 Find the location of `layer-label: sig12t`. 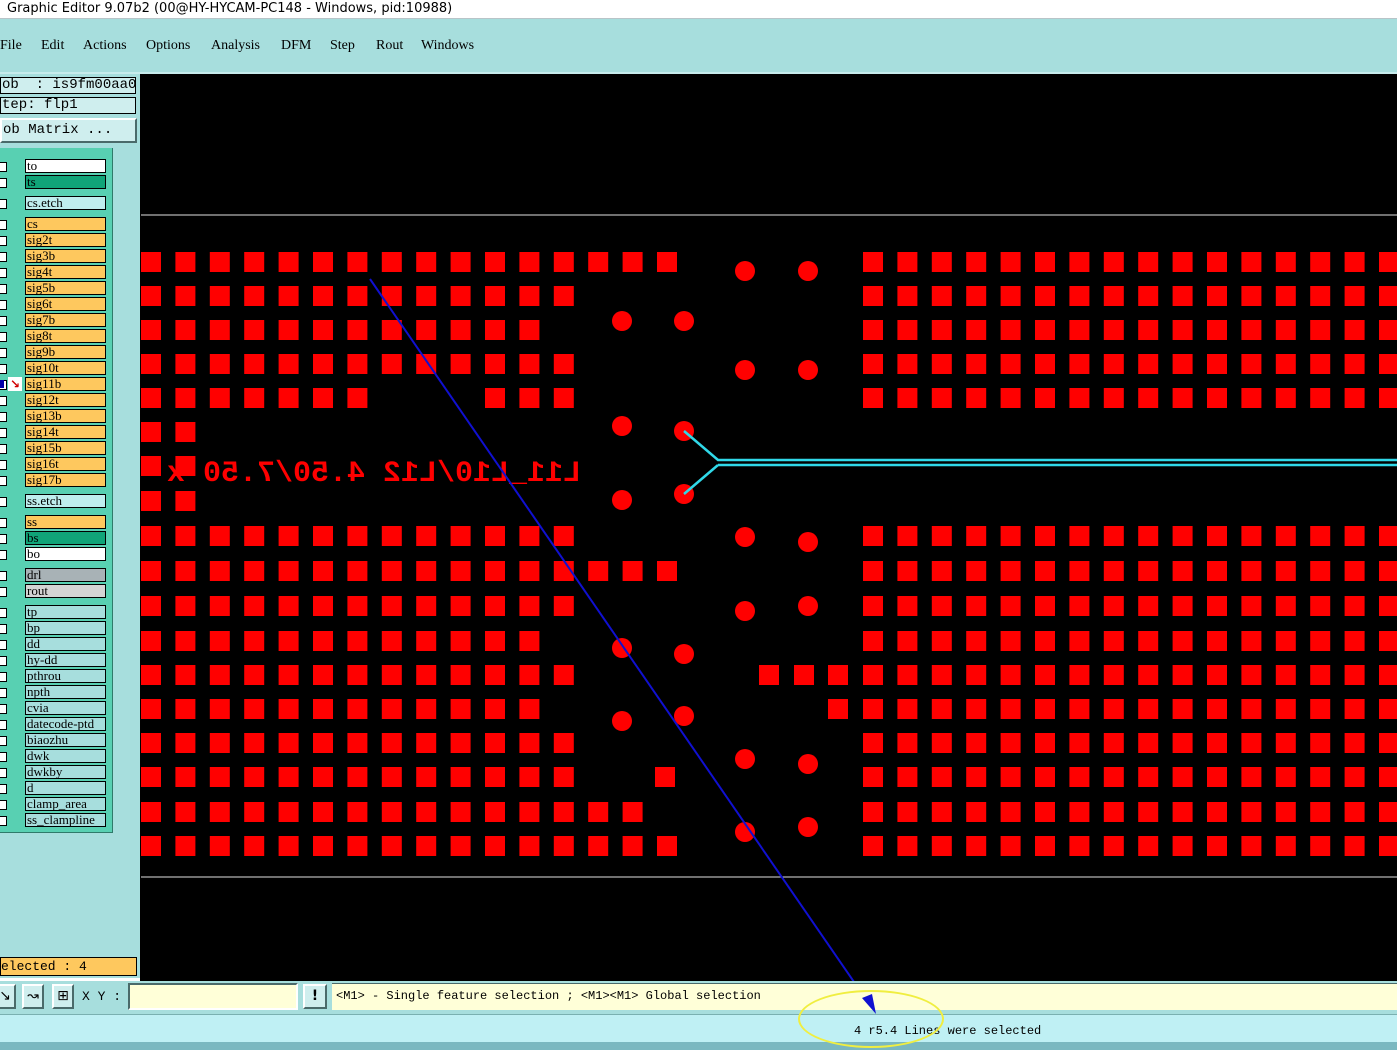

layer-label: sig12t is located at coordinates (65, 400).